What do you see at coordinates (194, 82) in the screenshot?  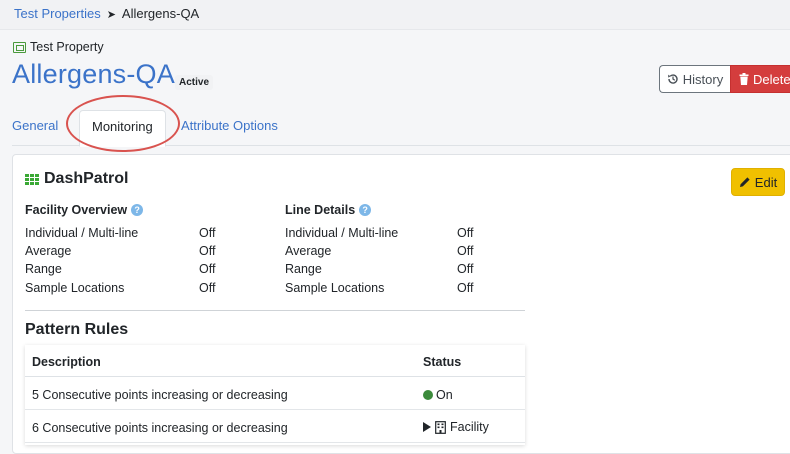 I see `status-badge: Active` at bounding box center [194, 82].